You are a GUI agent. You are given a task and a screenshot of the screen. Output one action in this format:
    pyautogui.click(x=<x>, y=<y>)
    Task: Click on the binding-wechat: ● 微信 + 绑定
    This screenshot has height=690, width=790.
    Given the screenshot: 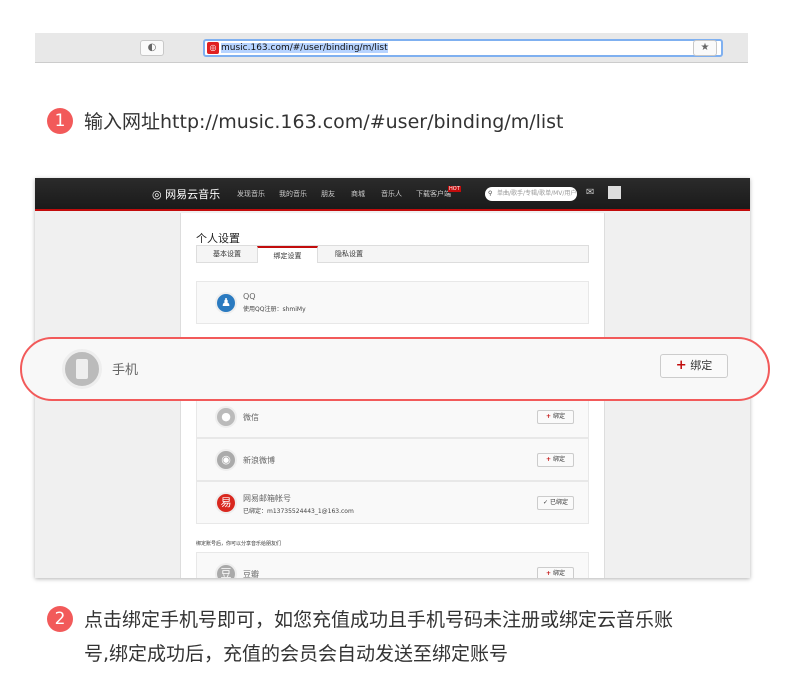 What is the action you would take?
    pyautogui.click(x=392, y=416)
    